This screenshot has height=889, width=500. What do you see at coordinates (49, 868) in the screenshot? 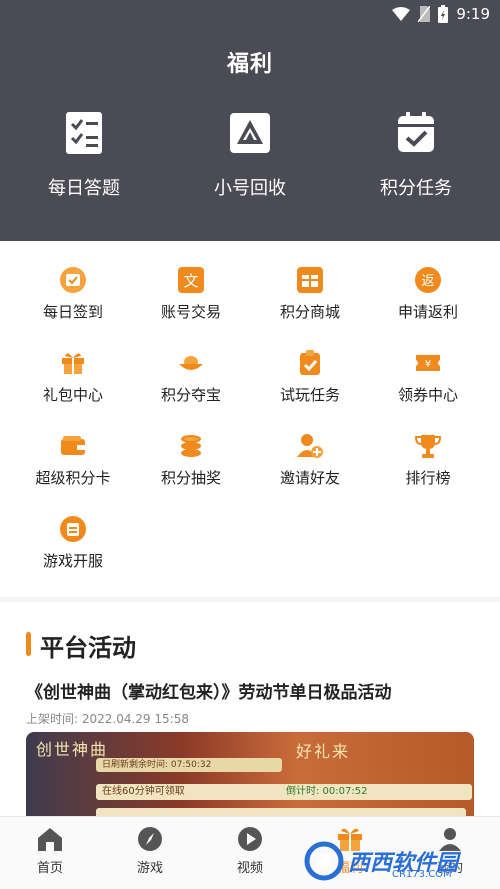
I see `tab-label: 首页` at bounding box center [49, 868].